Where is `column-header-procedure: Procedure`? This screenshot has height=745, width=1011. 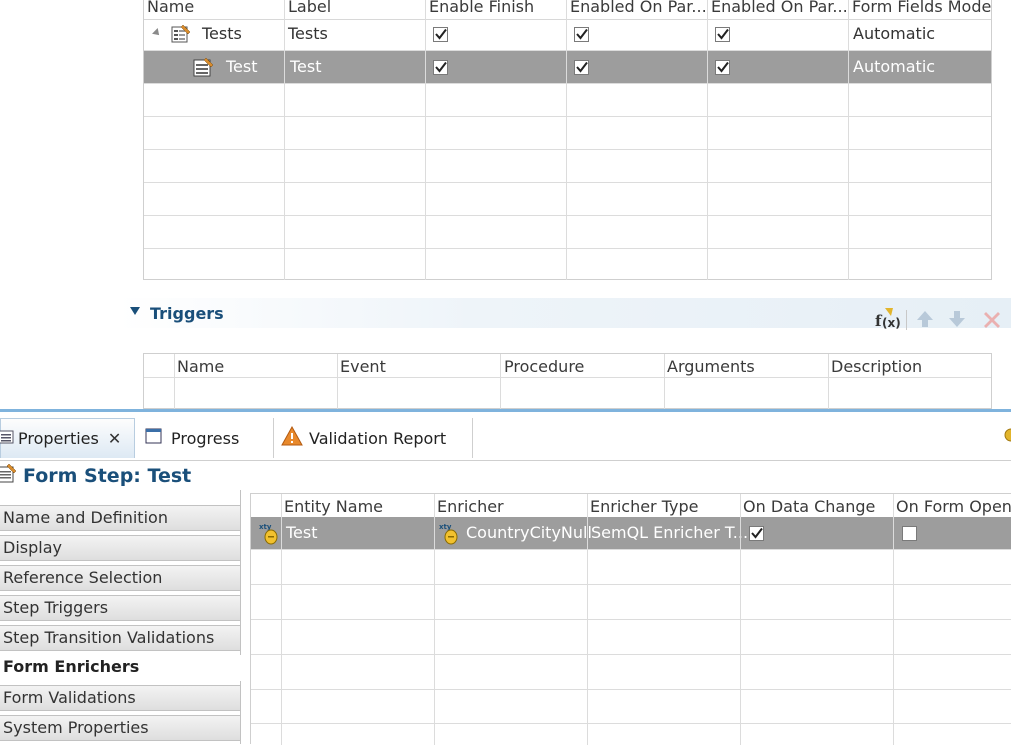 column-header-procedure: Procedure is located at coordinates (544, 366).